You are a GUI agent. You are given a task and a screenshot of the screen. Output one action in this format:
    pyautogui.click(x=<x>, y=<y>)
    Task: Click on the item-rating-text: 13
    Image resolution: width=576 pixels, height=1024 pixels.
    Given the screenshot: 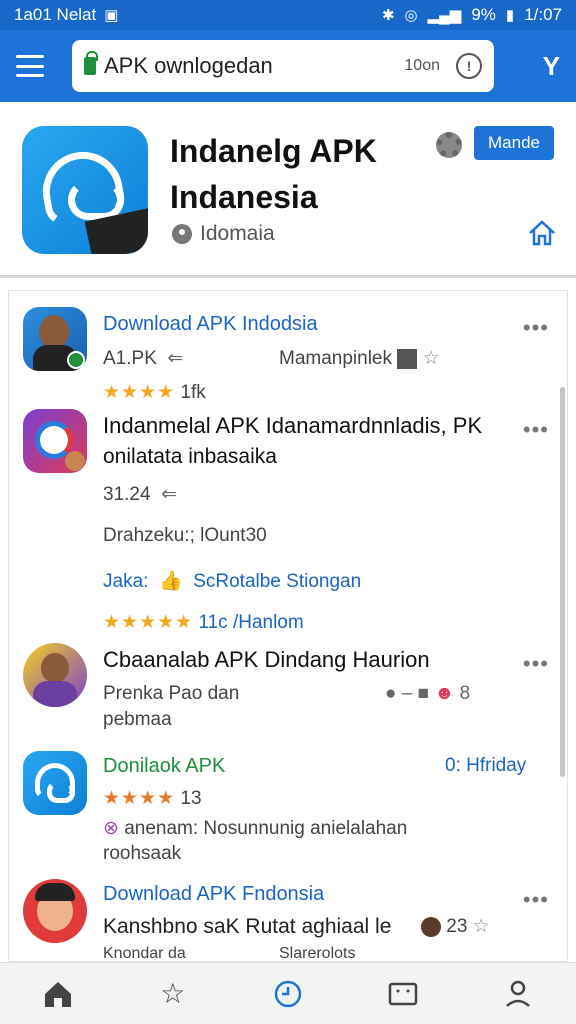 What is the action you would take?
    pyautogui.click(x=191, y=798)
    